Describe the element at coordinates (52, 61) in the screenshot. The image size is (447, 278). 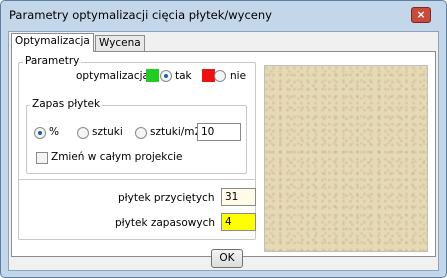
I see `parametry-group-label: Parametry` at that location.